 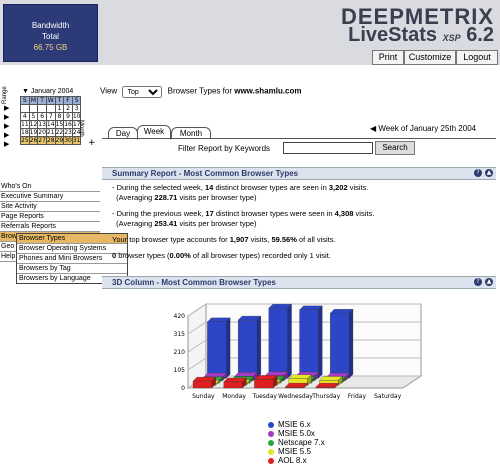 What do you see at coordinates (142, 92) in the screenshot?
I see `view-select: Top` at bounding box center [142, 92].